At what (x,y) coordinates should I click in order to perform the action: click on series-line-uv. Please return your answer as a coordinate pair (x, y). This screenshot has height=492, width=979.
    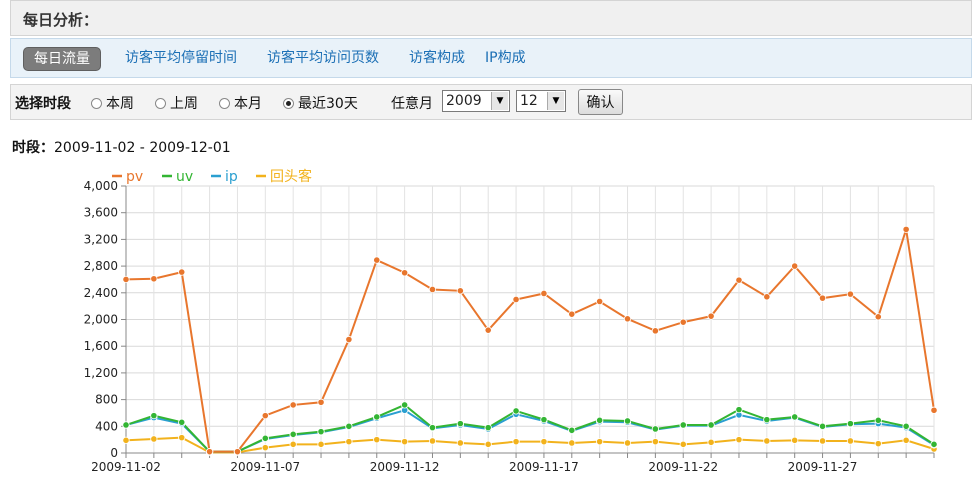
    Looking at the image, I should click on (530, 428).